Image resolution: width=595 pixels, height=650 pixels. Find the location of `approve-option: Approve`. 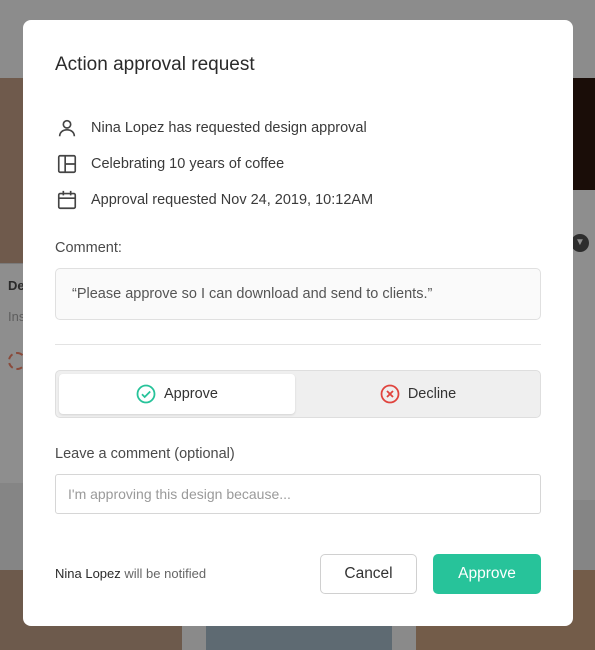

approve-option: Approve is located at coordinates (177, 394).